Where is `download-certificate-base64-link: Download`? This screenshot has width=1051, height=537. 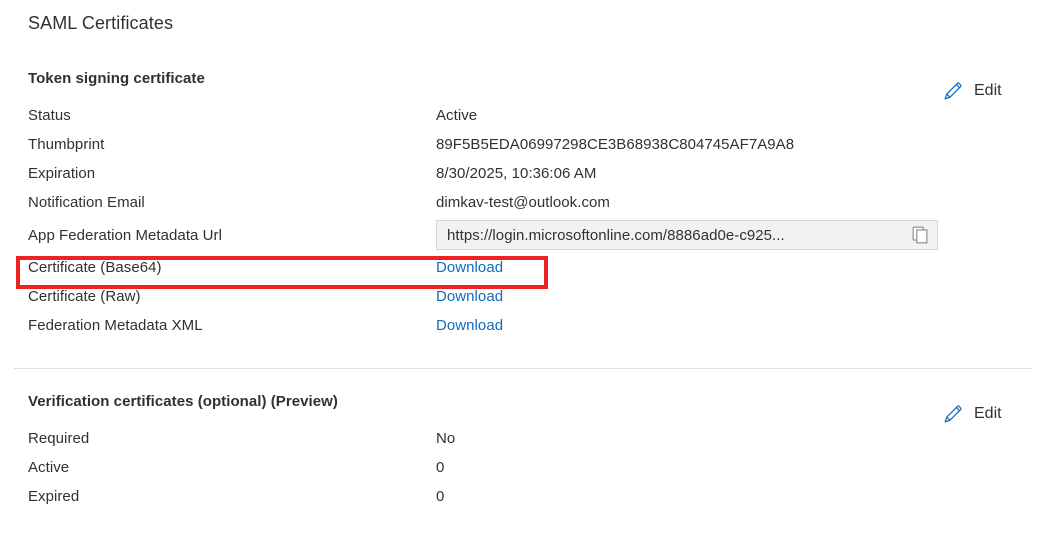 download-certificate-base64-link: Download is located at coordinates (469, 267).